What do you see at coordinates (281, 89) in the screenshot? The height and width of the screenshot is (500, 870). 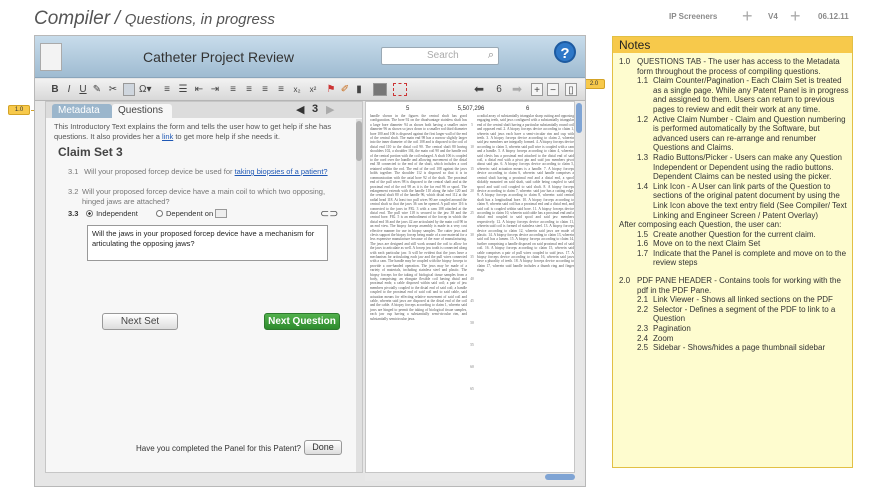 I see `justify-icon: ≡` at bounding box center [281, 89].